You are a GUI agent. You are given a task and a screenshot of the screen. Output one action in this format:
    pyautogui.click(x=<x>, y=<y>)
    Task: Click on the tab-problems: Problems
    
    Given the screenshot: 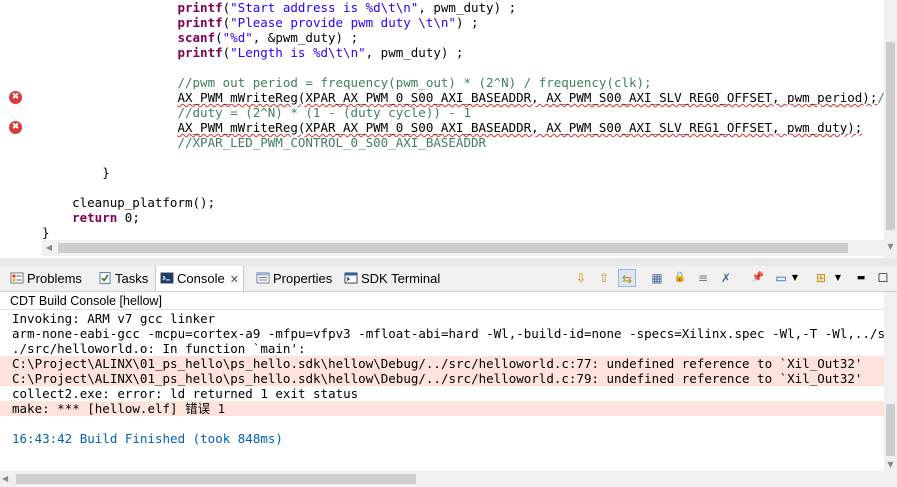 What is the action you would take?
    pyautogui.click(x=46, y=278)
    